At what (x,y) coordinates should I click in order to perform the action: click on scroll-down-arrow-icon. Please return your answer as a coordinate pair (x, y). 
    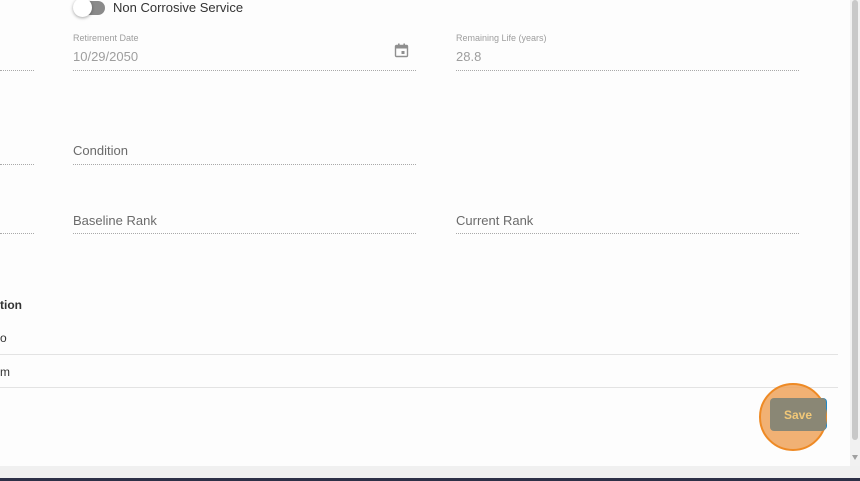
    Looking at the image, I should click on (855, 457).